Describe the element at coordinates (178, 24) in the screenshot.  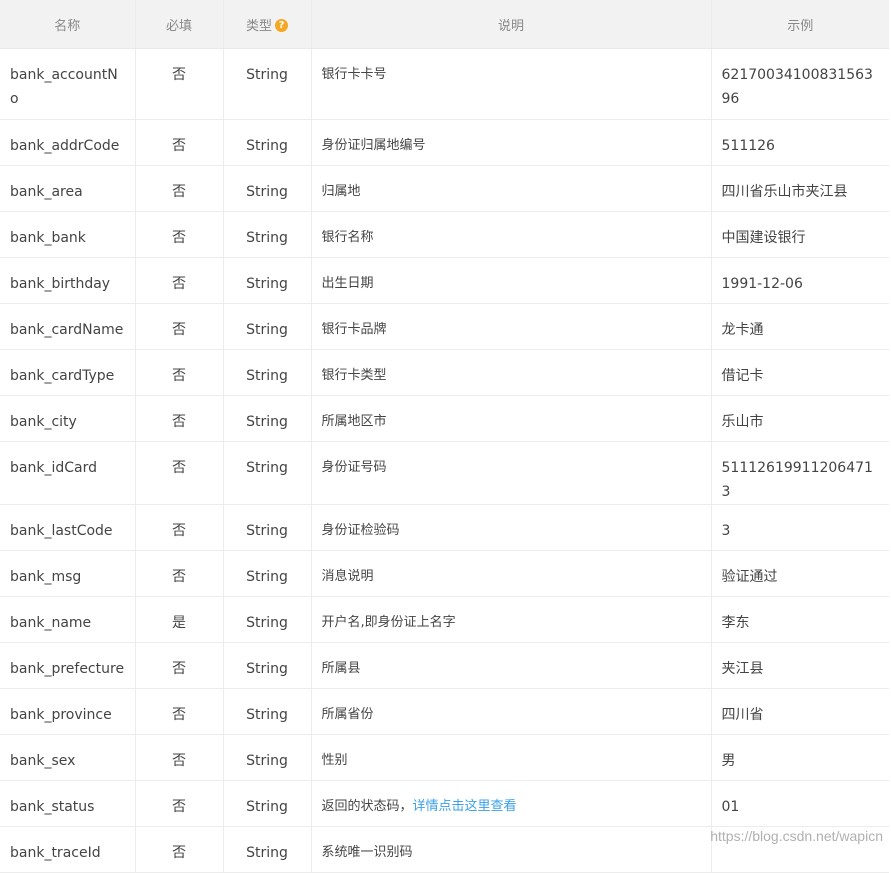
I see `header-required: 必填` at that location.